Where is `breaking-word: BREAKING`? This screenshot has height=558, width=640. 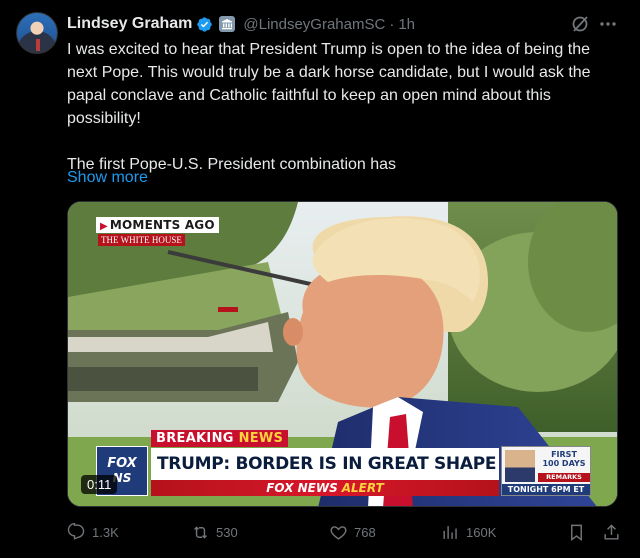
breaking-word: BREAKING is located at coordinates (195, 438).